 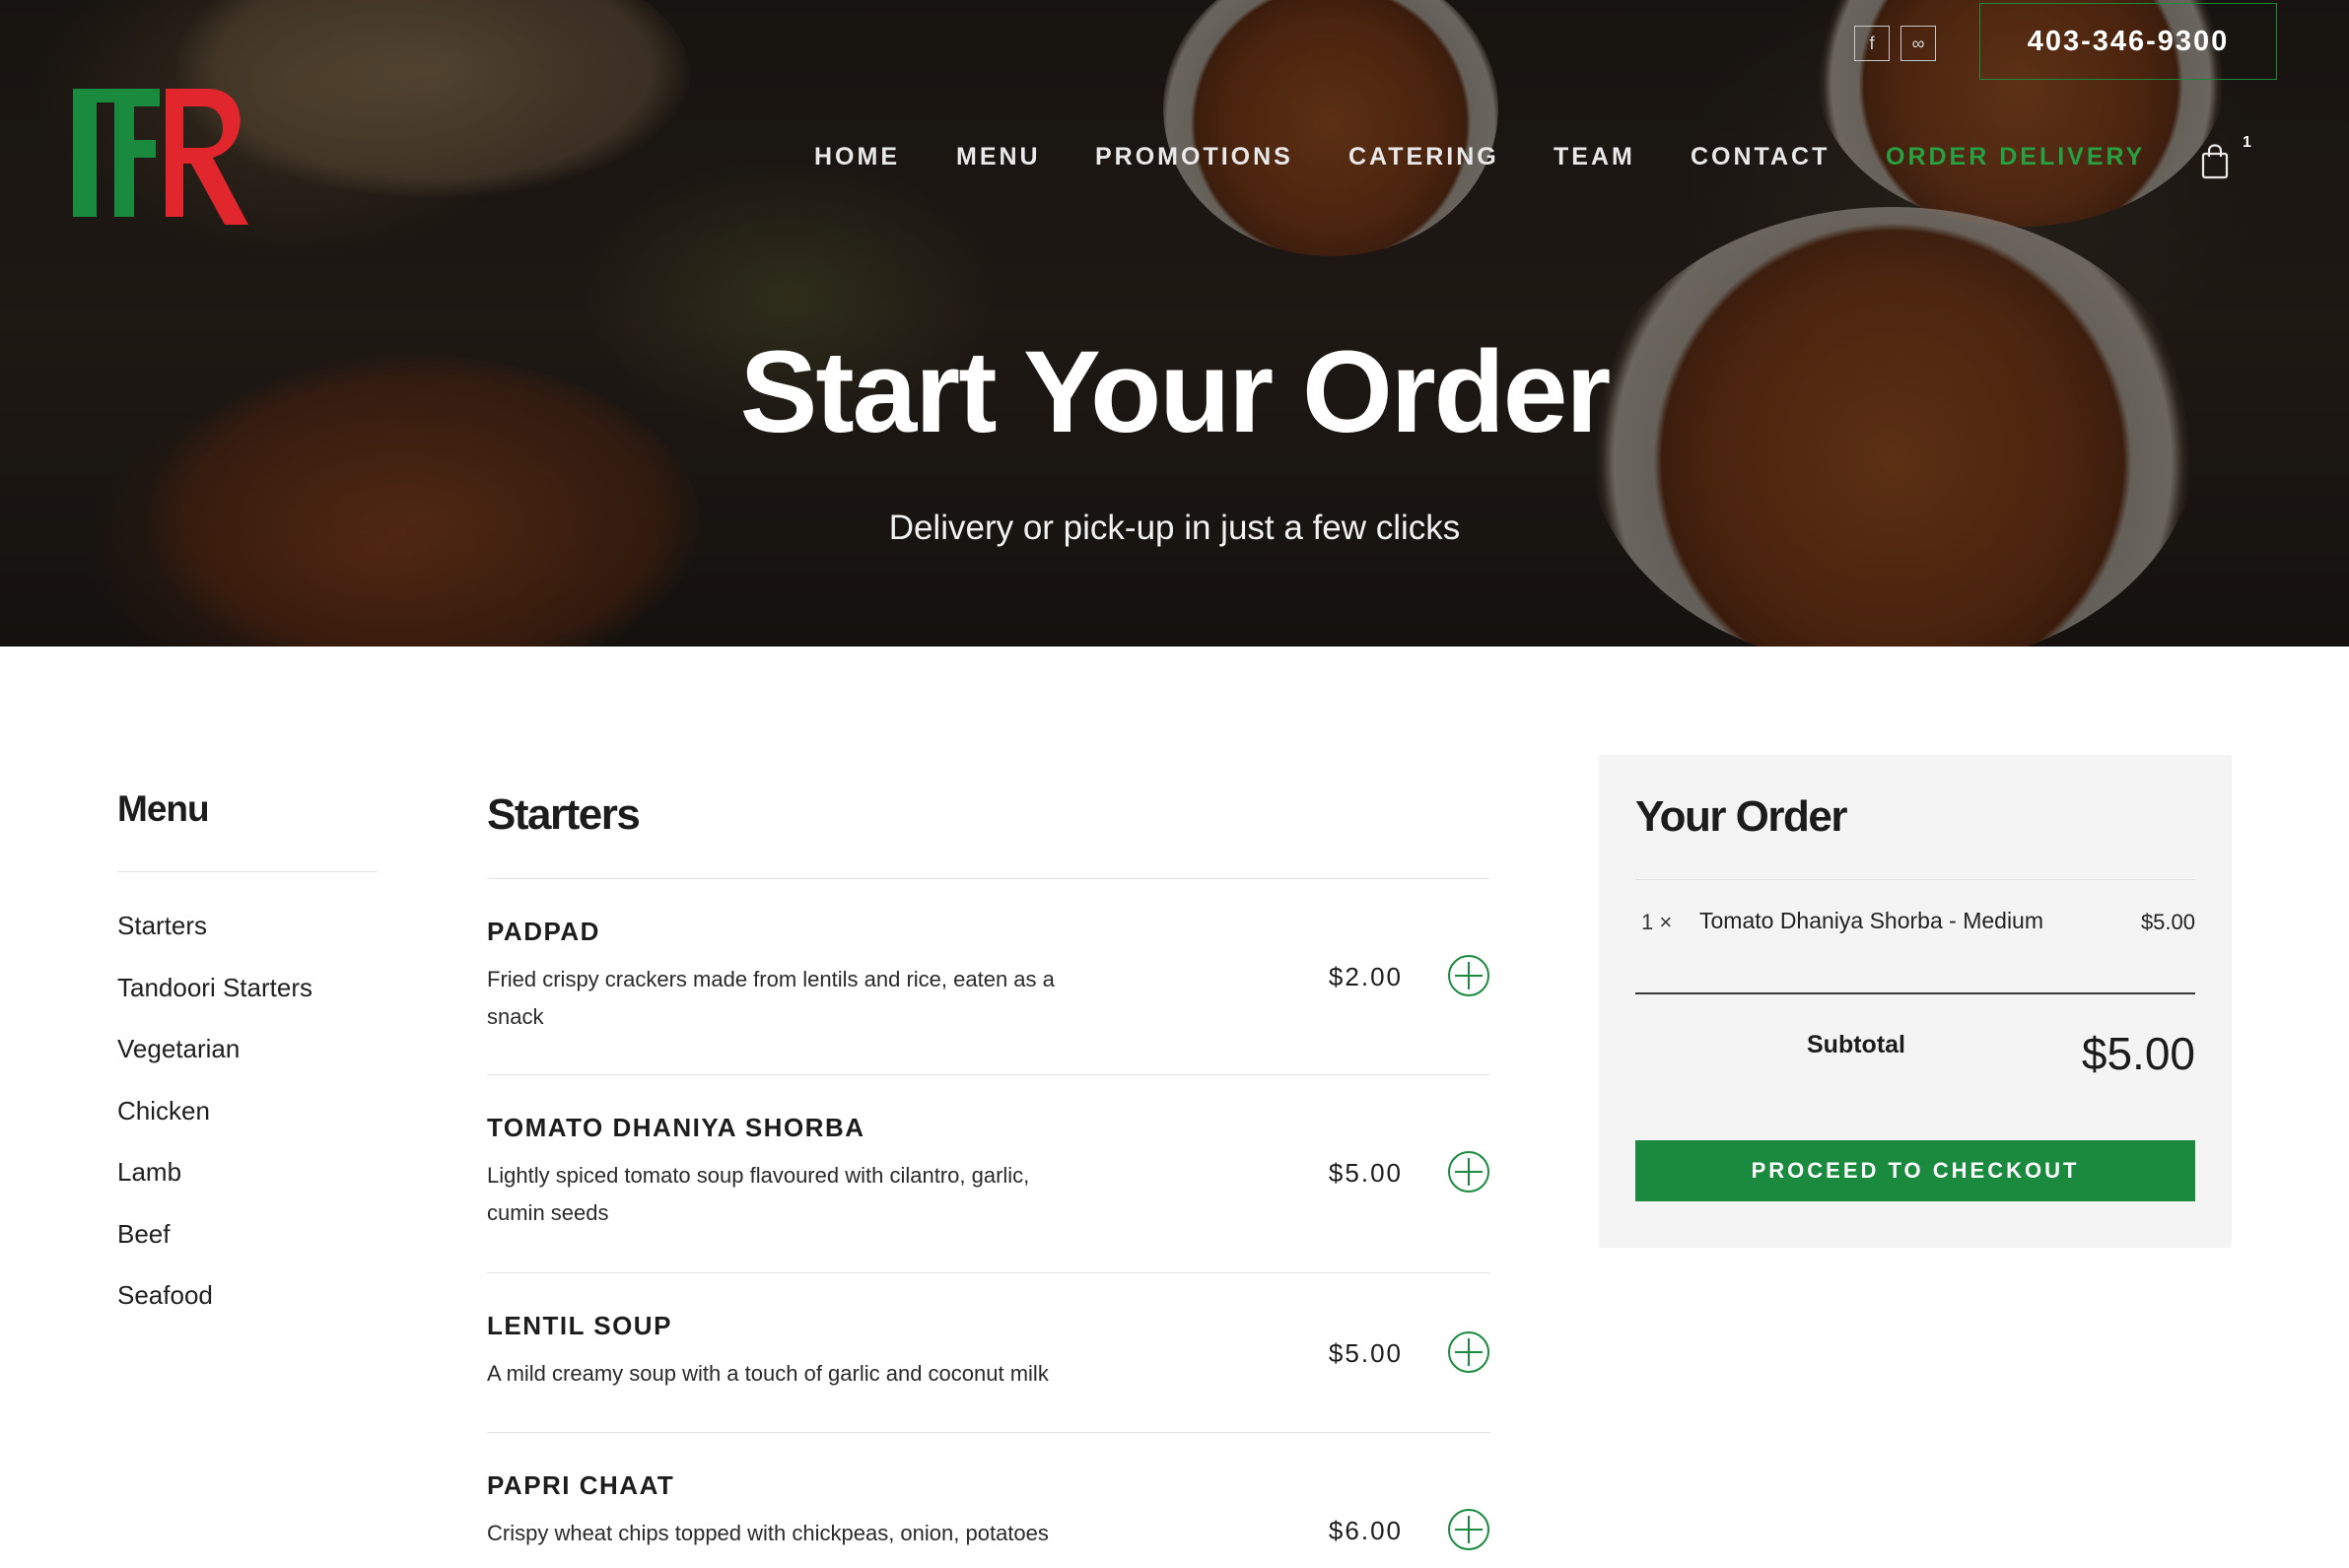 I want to click on order-title: Your Order, so click(x=1741, y=816).